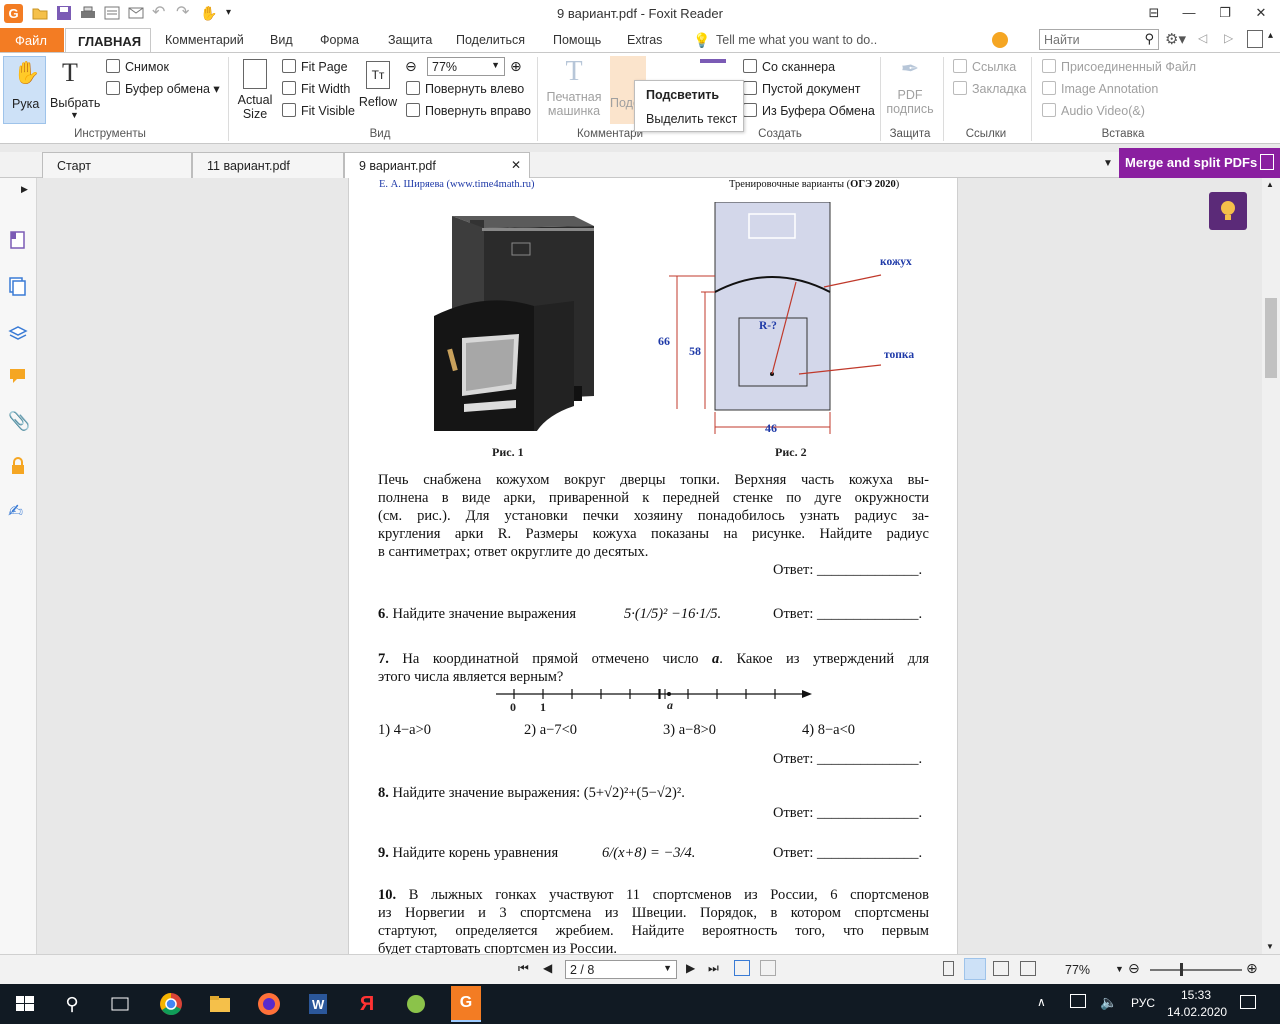  Describe the element at coordinates (1119, 66) in the screenshot. I see `attached-file-button: Присоединенный Файл` at that location.